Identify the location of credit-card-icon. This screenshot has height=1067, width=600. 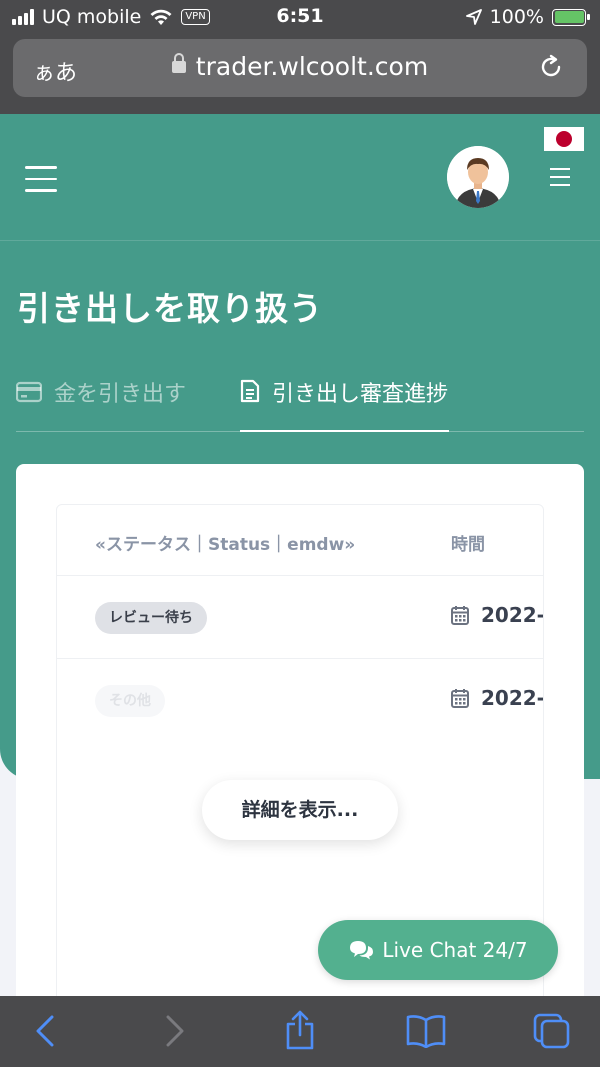
(29, 392).